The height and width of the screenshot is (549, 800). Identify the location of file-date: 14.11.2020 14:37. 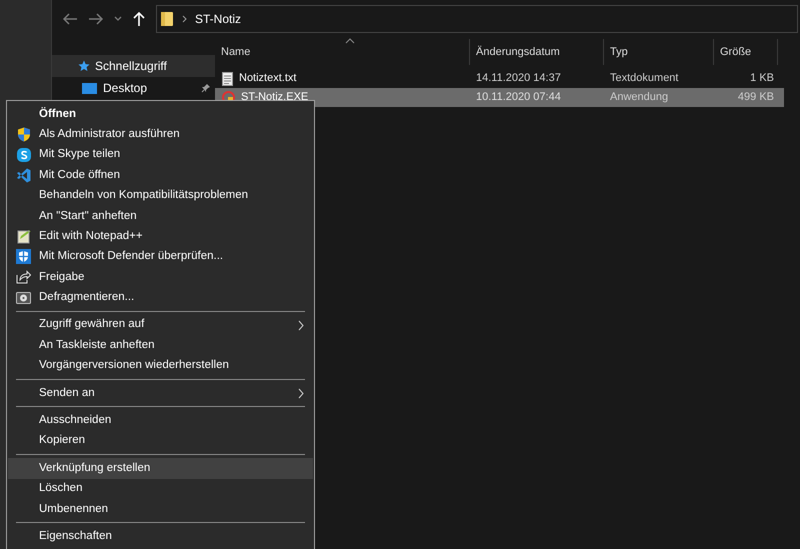
(518, 78).